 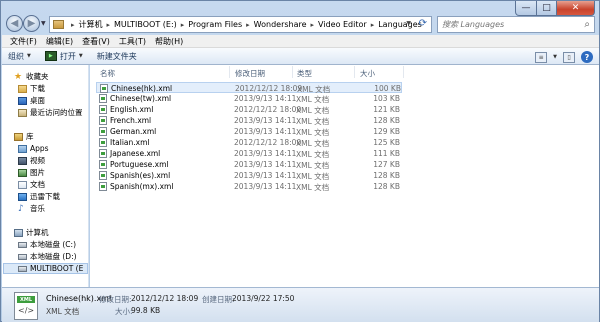 What do you see at coordinates (423, 23) in the screenshot?
I see `refresh-icon: ⟳` at bounding box center [423, 23].